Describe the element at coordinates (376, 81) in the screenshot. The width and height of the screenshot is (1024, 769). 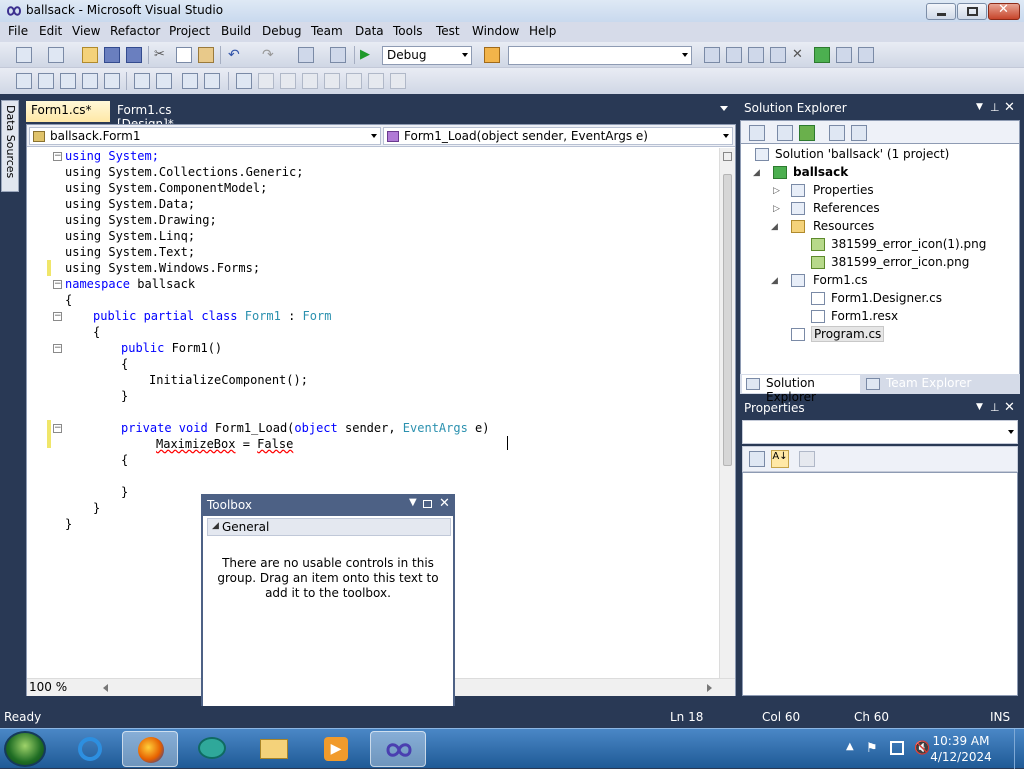
I see `next-bookmark-document-icon` at that location.